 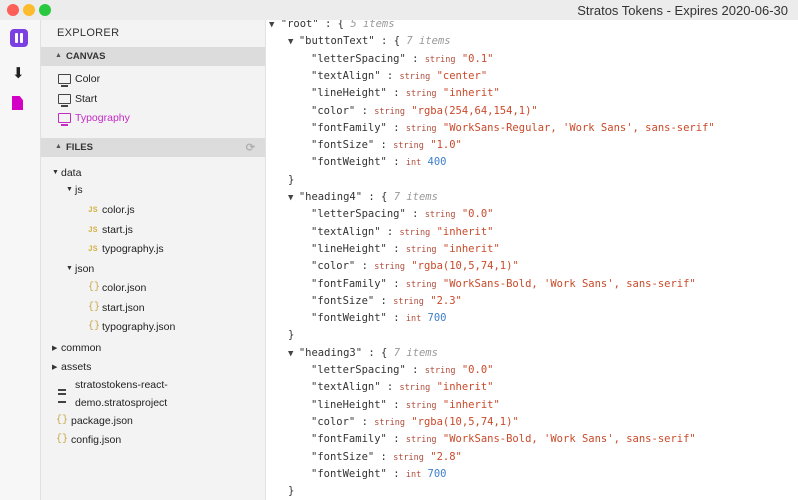 I want to click on tree-file-start-js: start.js, so click(x=117, y=230).